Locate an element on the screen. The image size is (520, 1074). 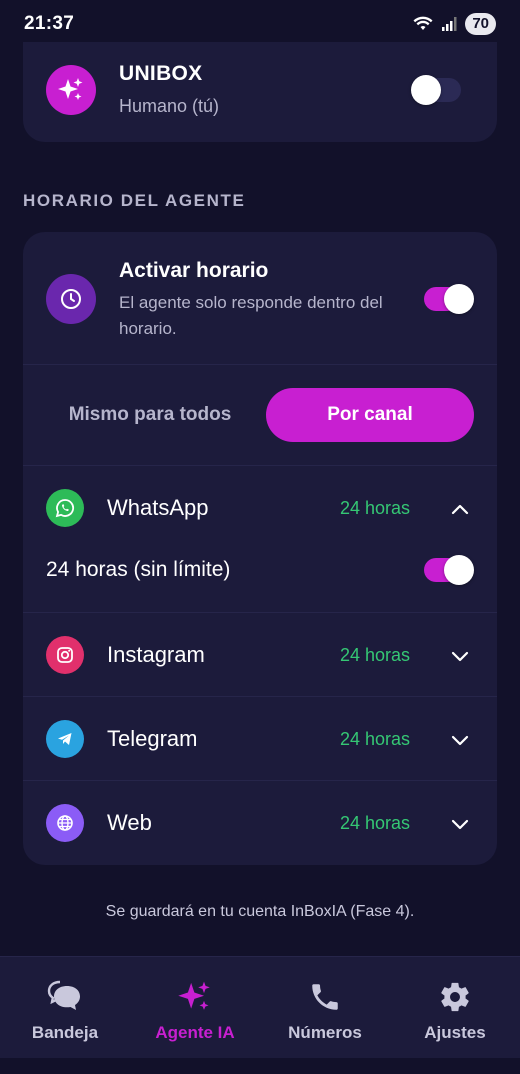
channel-name: Web is located at coordinates (129, 822).